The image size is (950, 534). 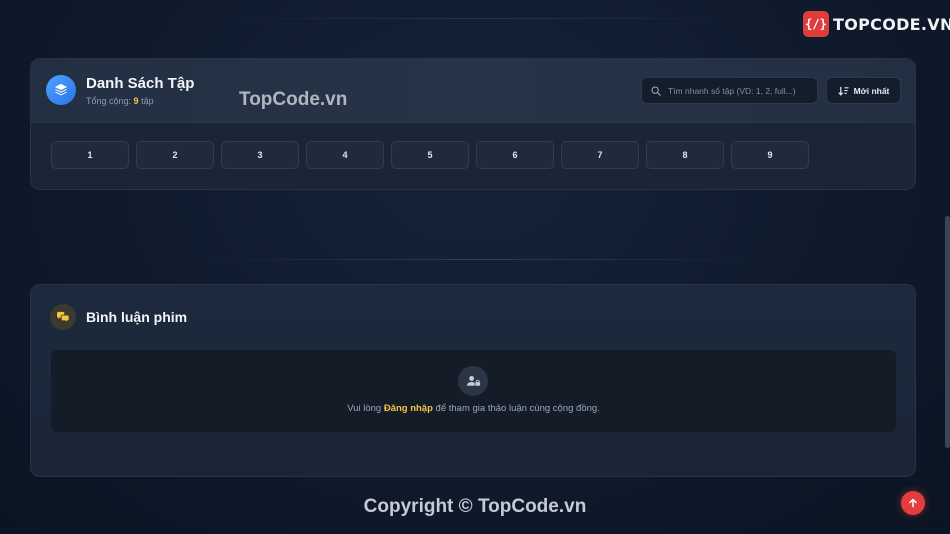 What do you see at coordinates (175, 155) in the screenshot?
I see `episode-button: 2` at bounding box center [175, 155].